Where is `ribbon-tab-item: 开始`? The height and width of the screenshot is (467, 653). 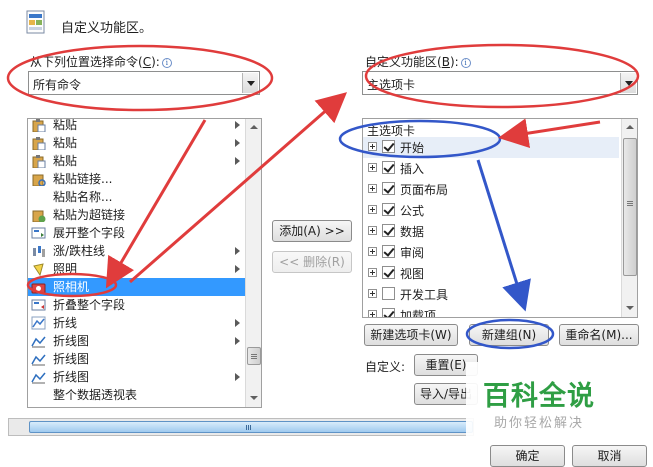
ribbon-tab-item: 开始 is located at coordinates (491, 147).